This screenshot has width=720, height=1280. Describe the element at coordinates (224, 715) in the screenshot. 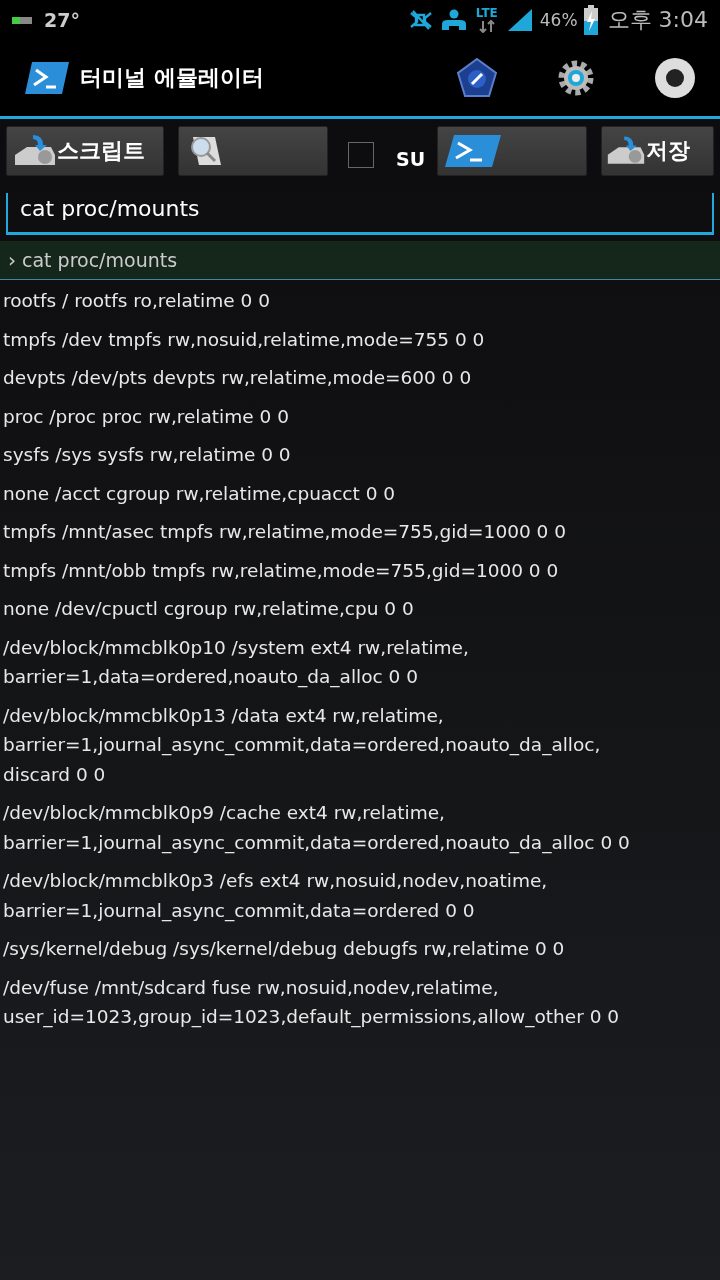

I see `output-line: /dev/block/mmcblk0p13 /data ext4 rw,relatime,` at that location.